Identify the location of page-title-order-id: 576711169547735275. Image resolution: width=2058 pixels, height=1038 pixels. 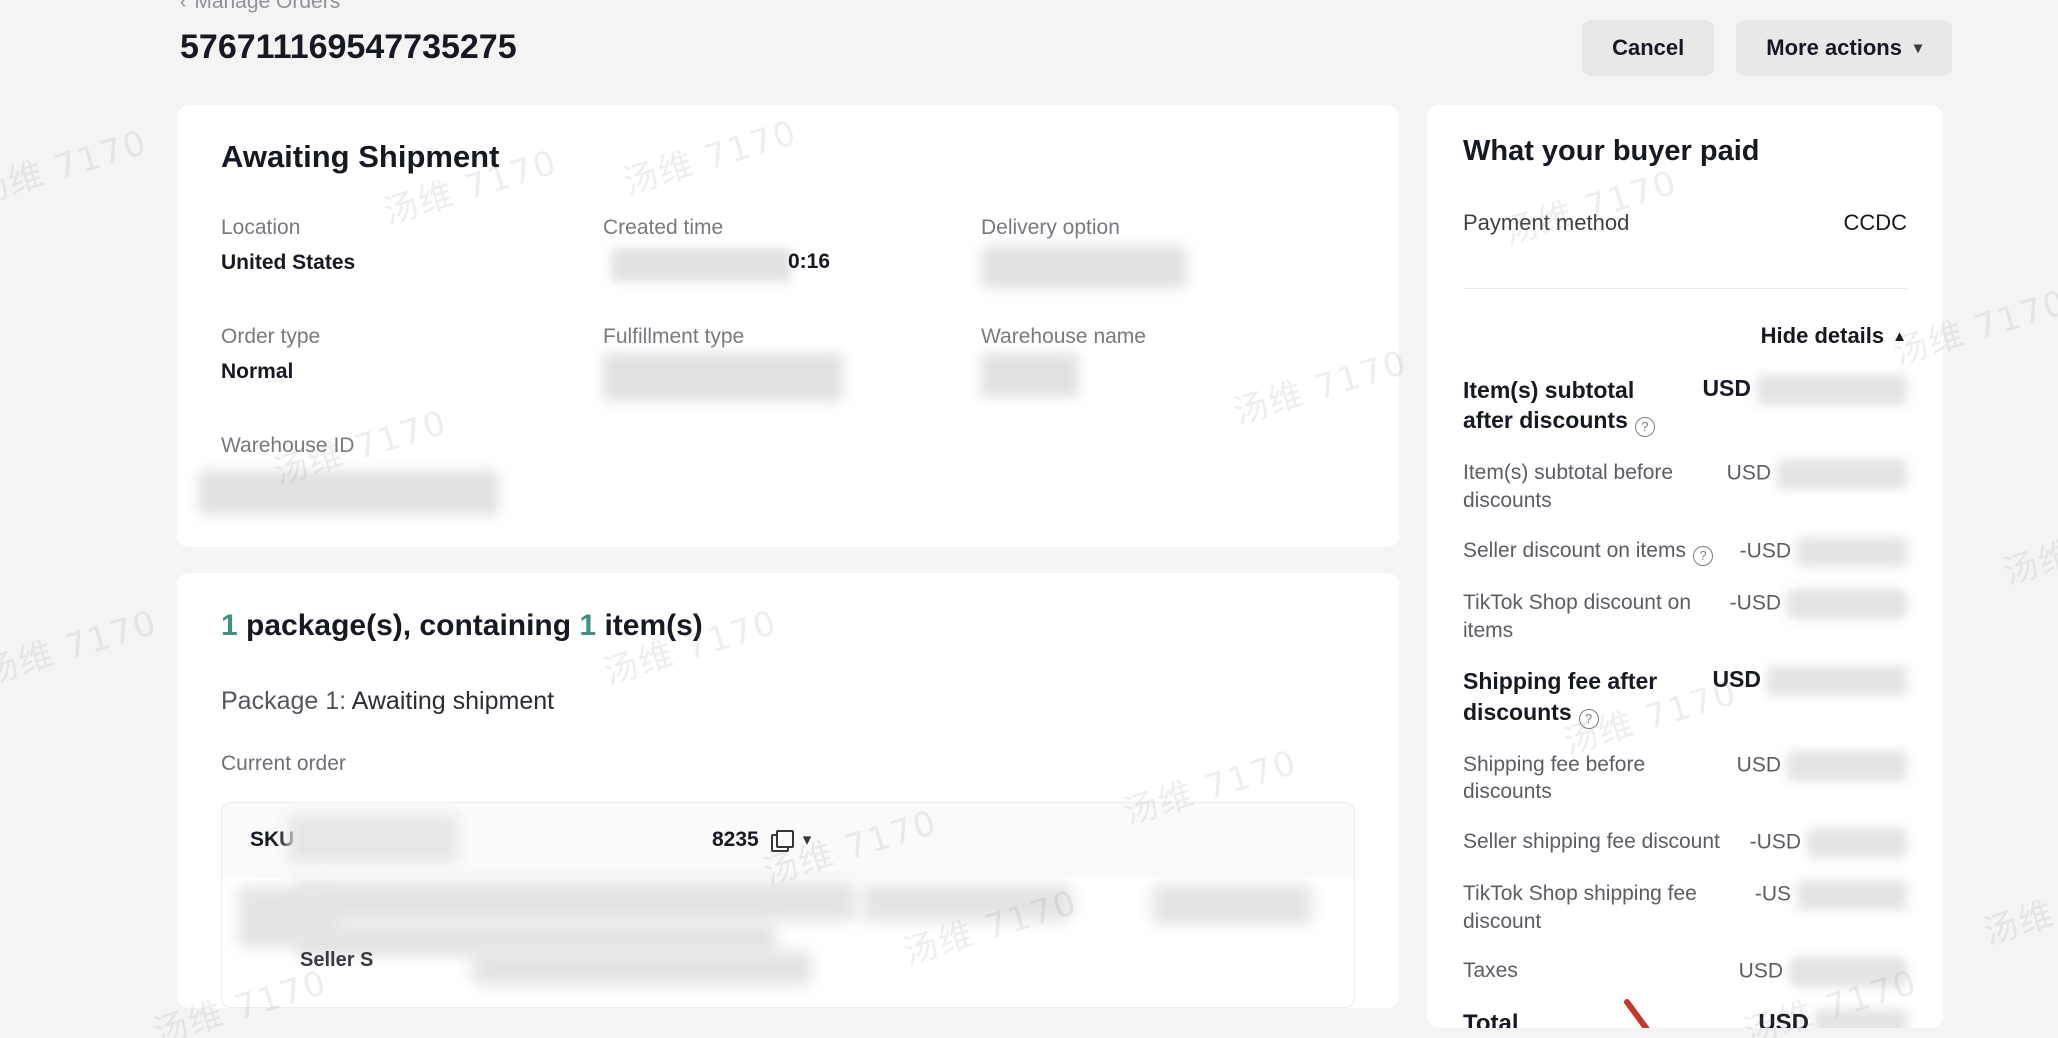
(348, 47).